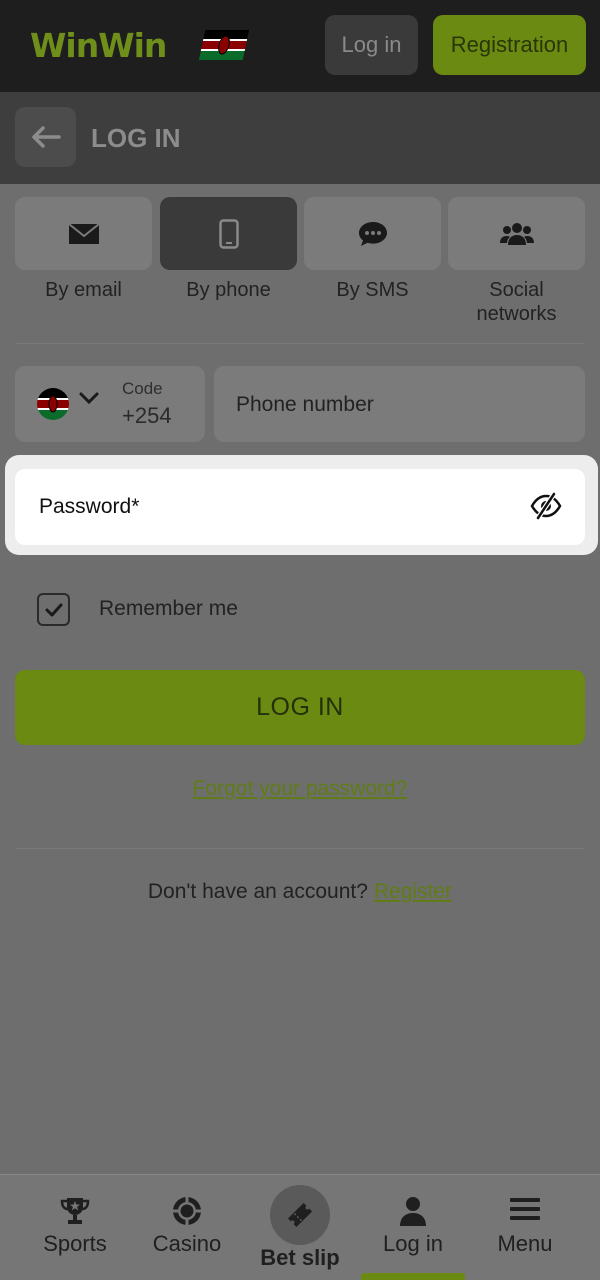 This screenshot has height=1280, width=600. What do you see at coordinates (300, 1257) in the screenshot?
I see `nav-label-bet-slip: Bet slip` at bounding box center [300, 1257].